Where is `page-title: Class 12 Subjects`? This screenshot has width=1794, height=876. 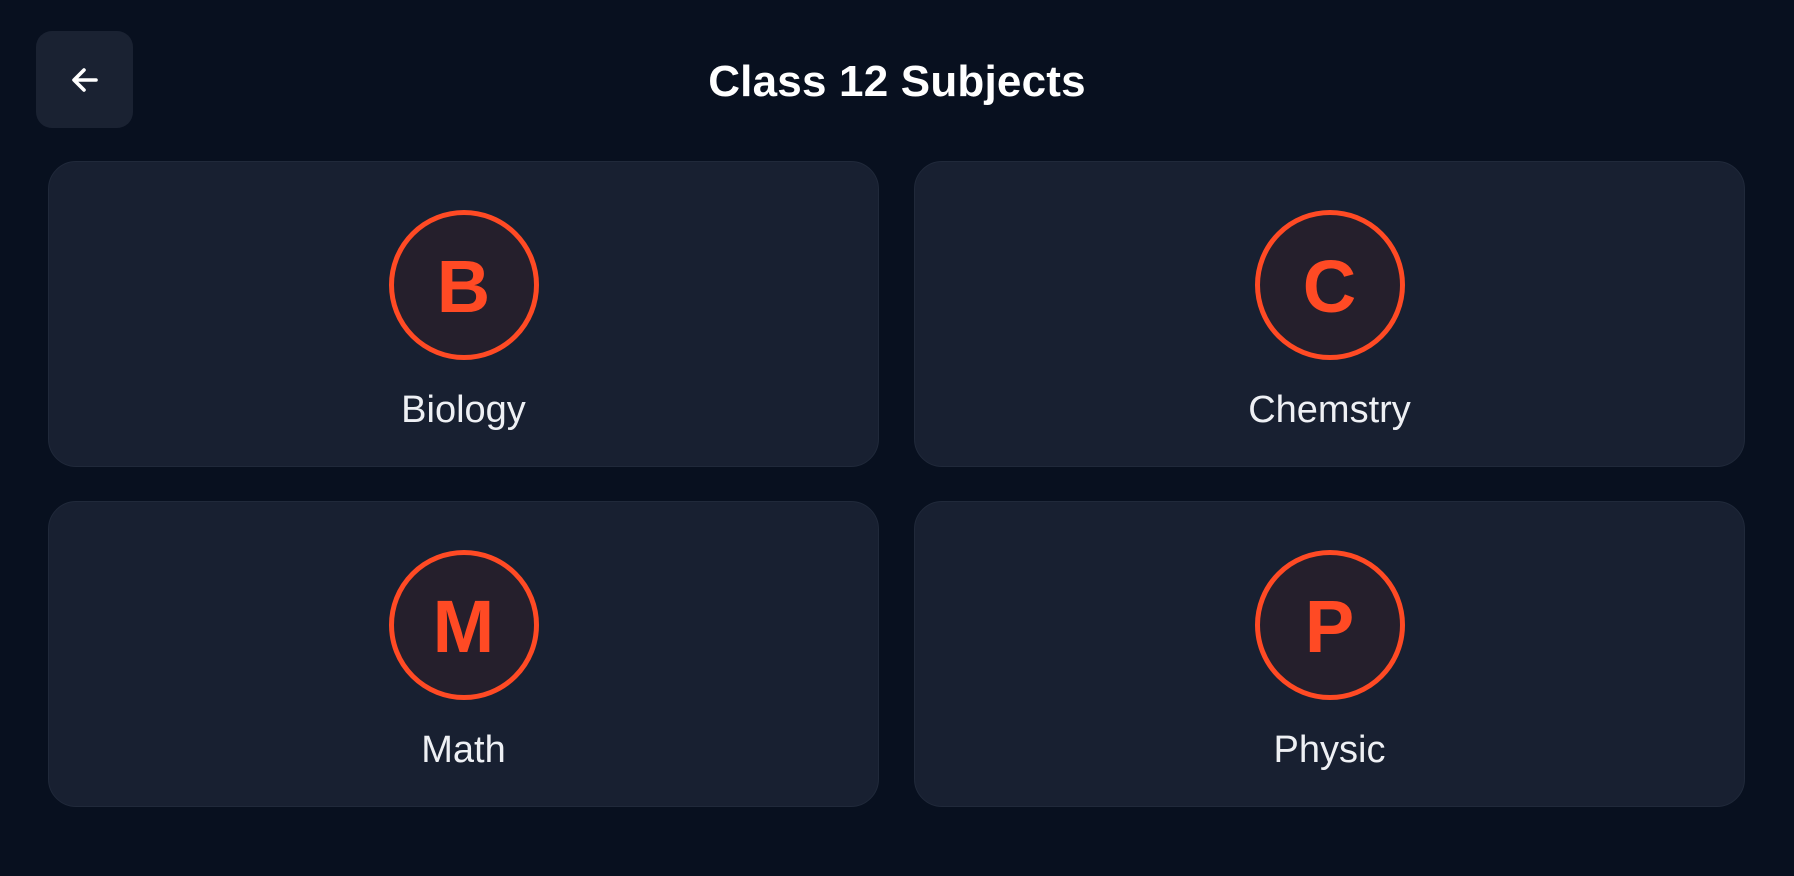
page-title: Class 12 Subjects is located at coordinates (897, 81).